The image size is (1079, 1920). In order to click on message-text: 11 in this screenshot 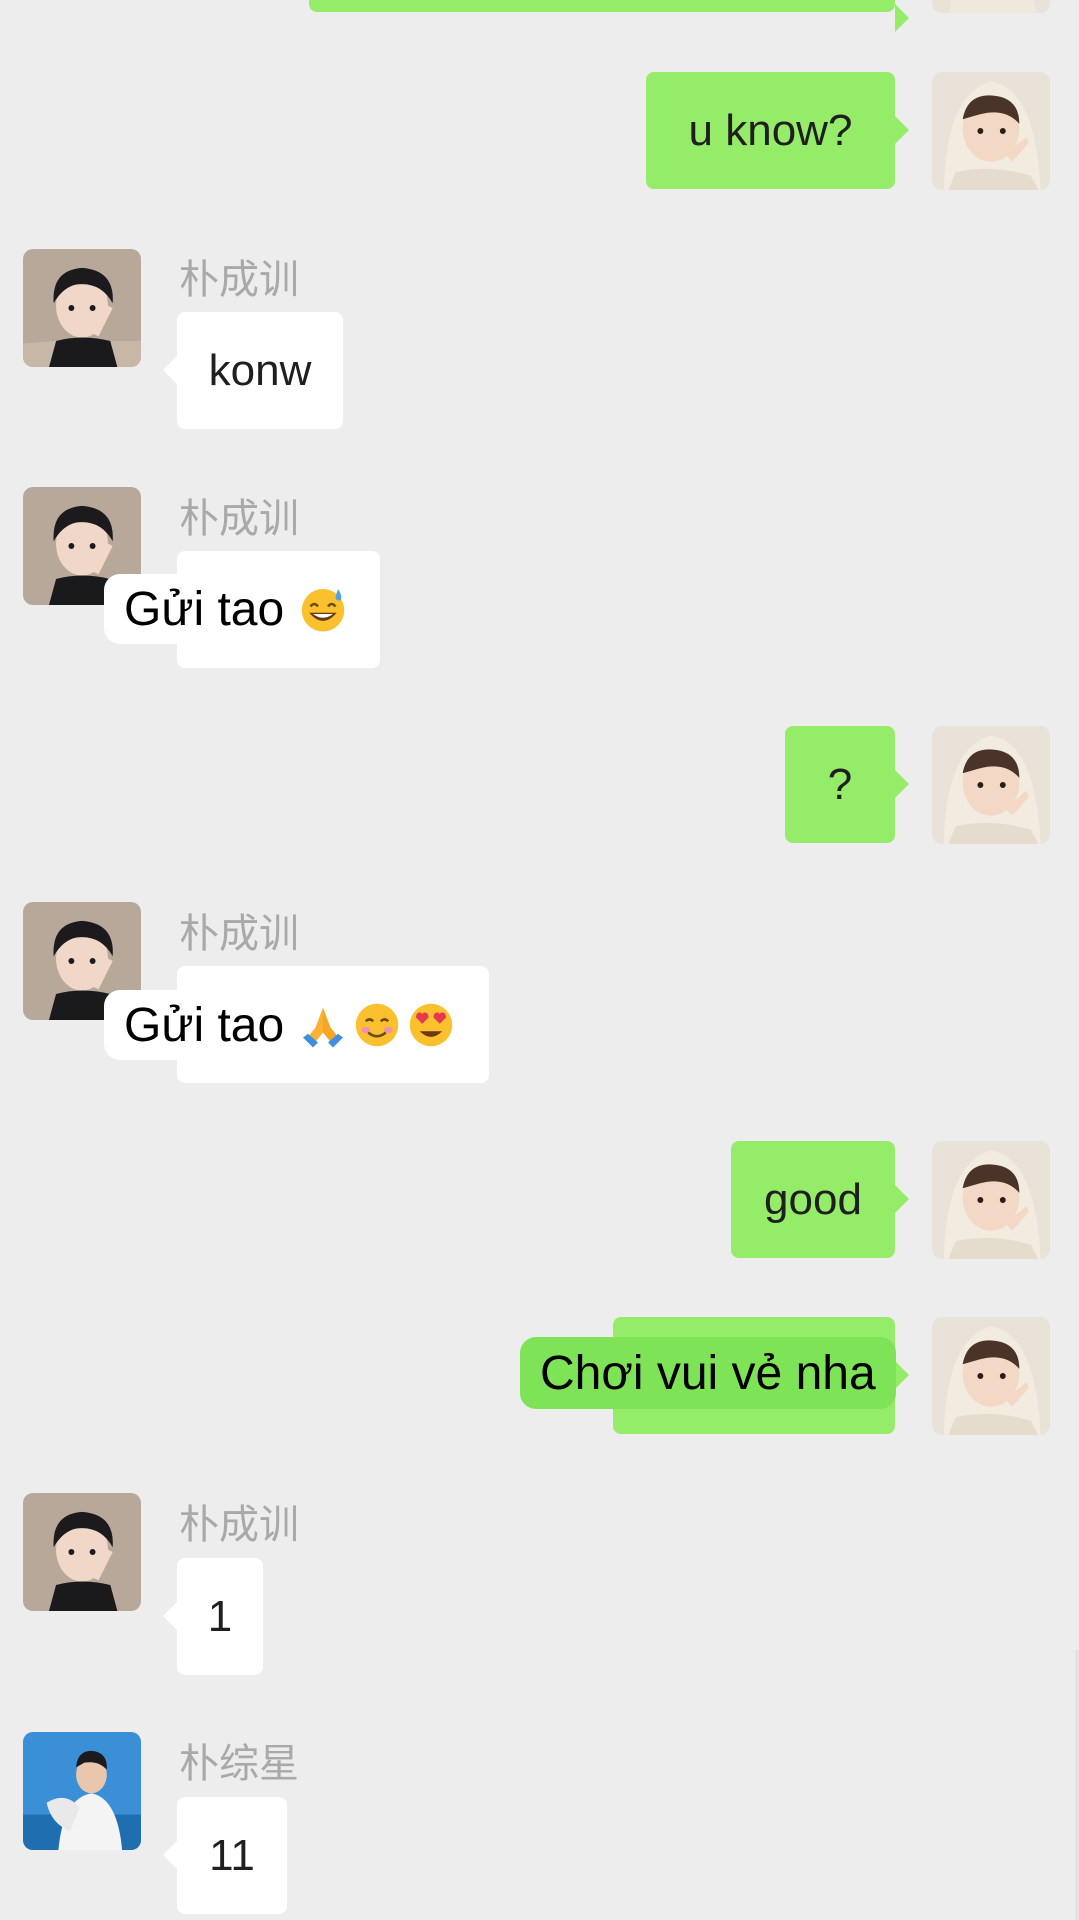, I will do `click(232, 1855)`.